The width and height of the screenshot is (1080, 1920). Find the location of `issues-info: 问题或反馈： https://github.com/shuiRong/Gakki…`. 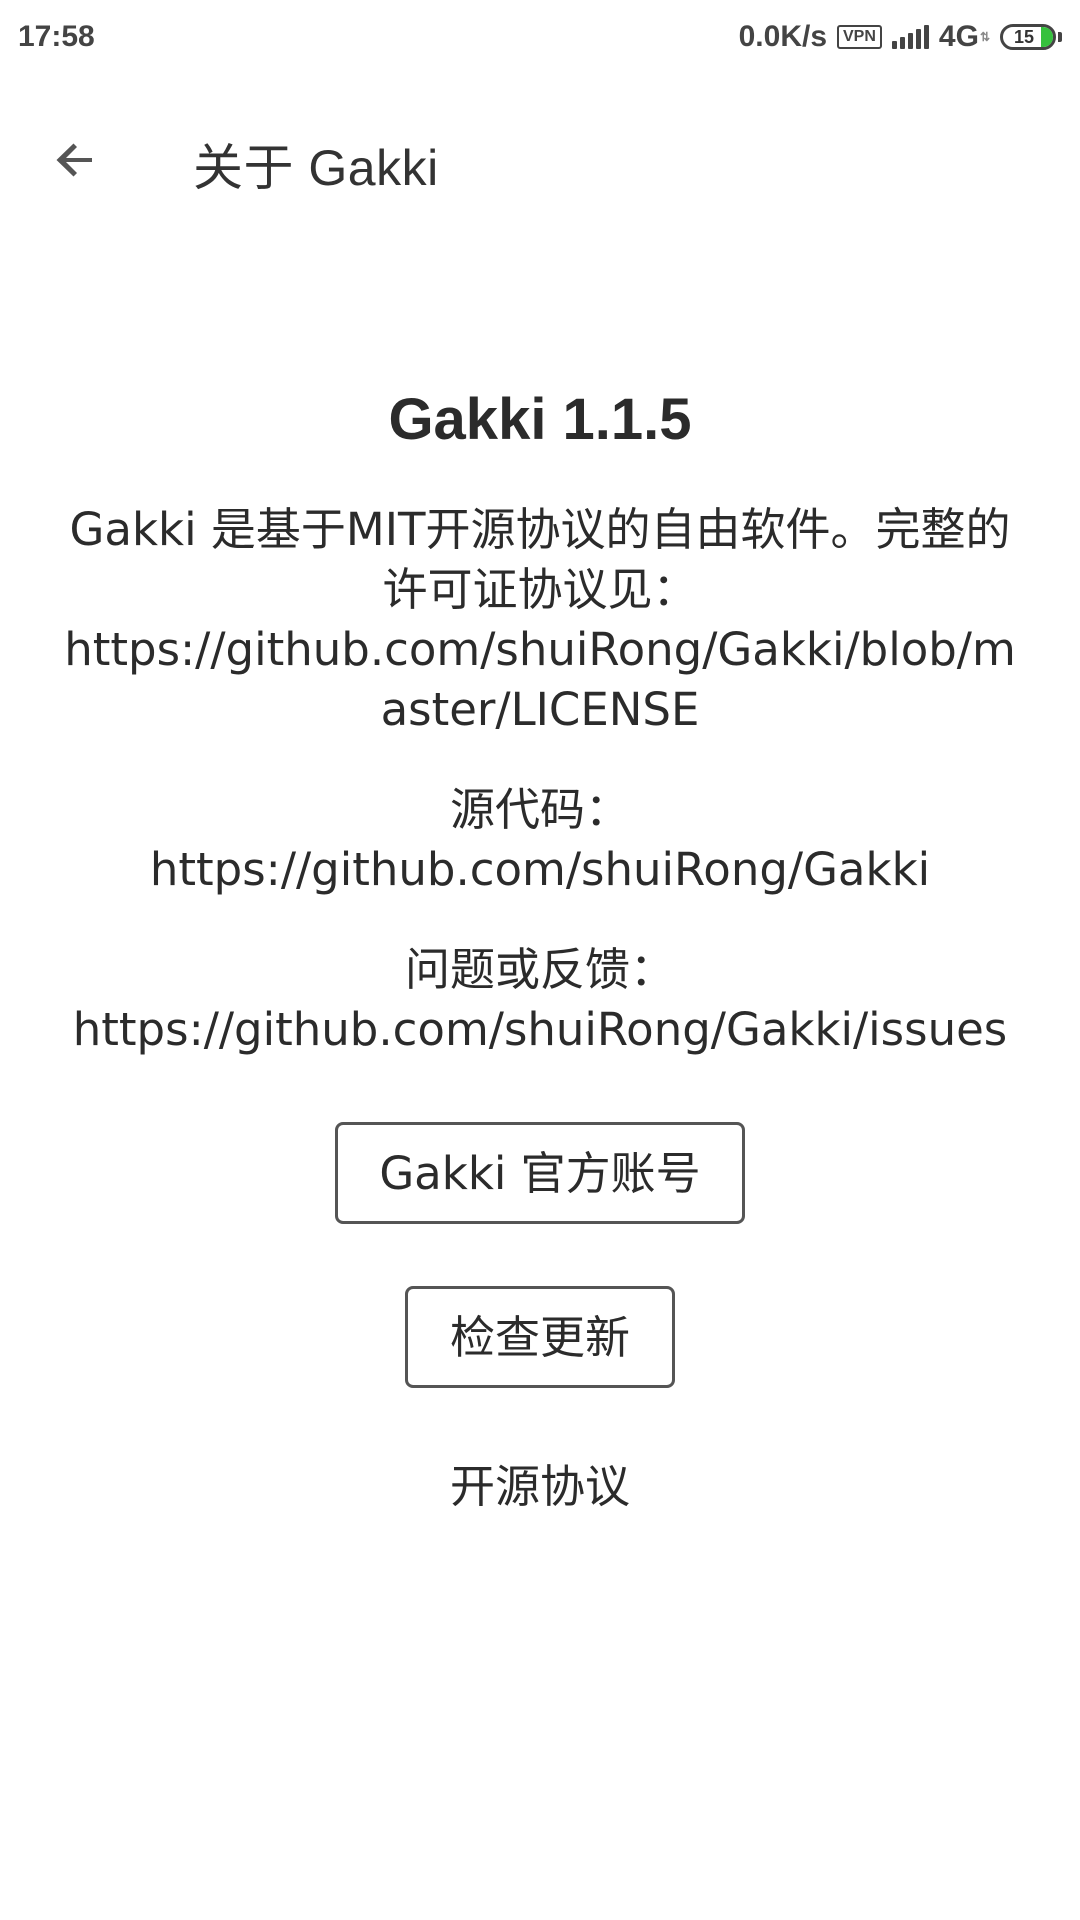

issues-info: 问题或反馈： https://github.com/shuiRong/Gakki… is located at coordinates (540, 1000).